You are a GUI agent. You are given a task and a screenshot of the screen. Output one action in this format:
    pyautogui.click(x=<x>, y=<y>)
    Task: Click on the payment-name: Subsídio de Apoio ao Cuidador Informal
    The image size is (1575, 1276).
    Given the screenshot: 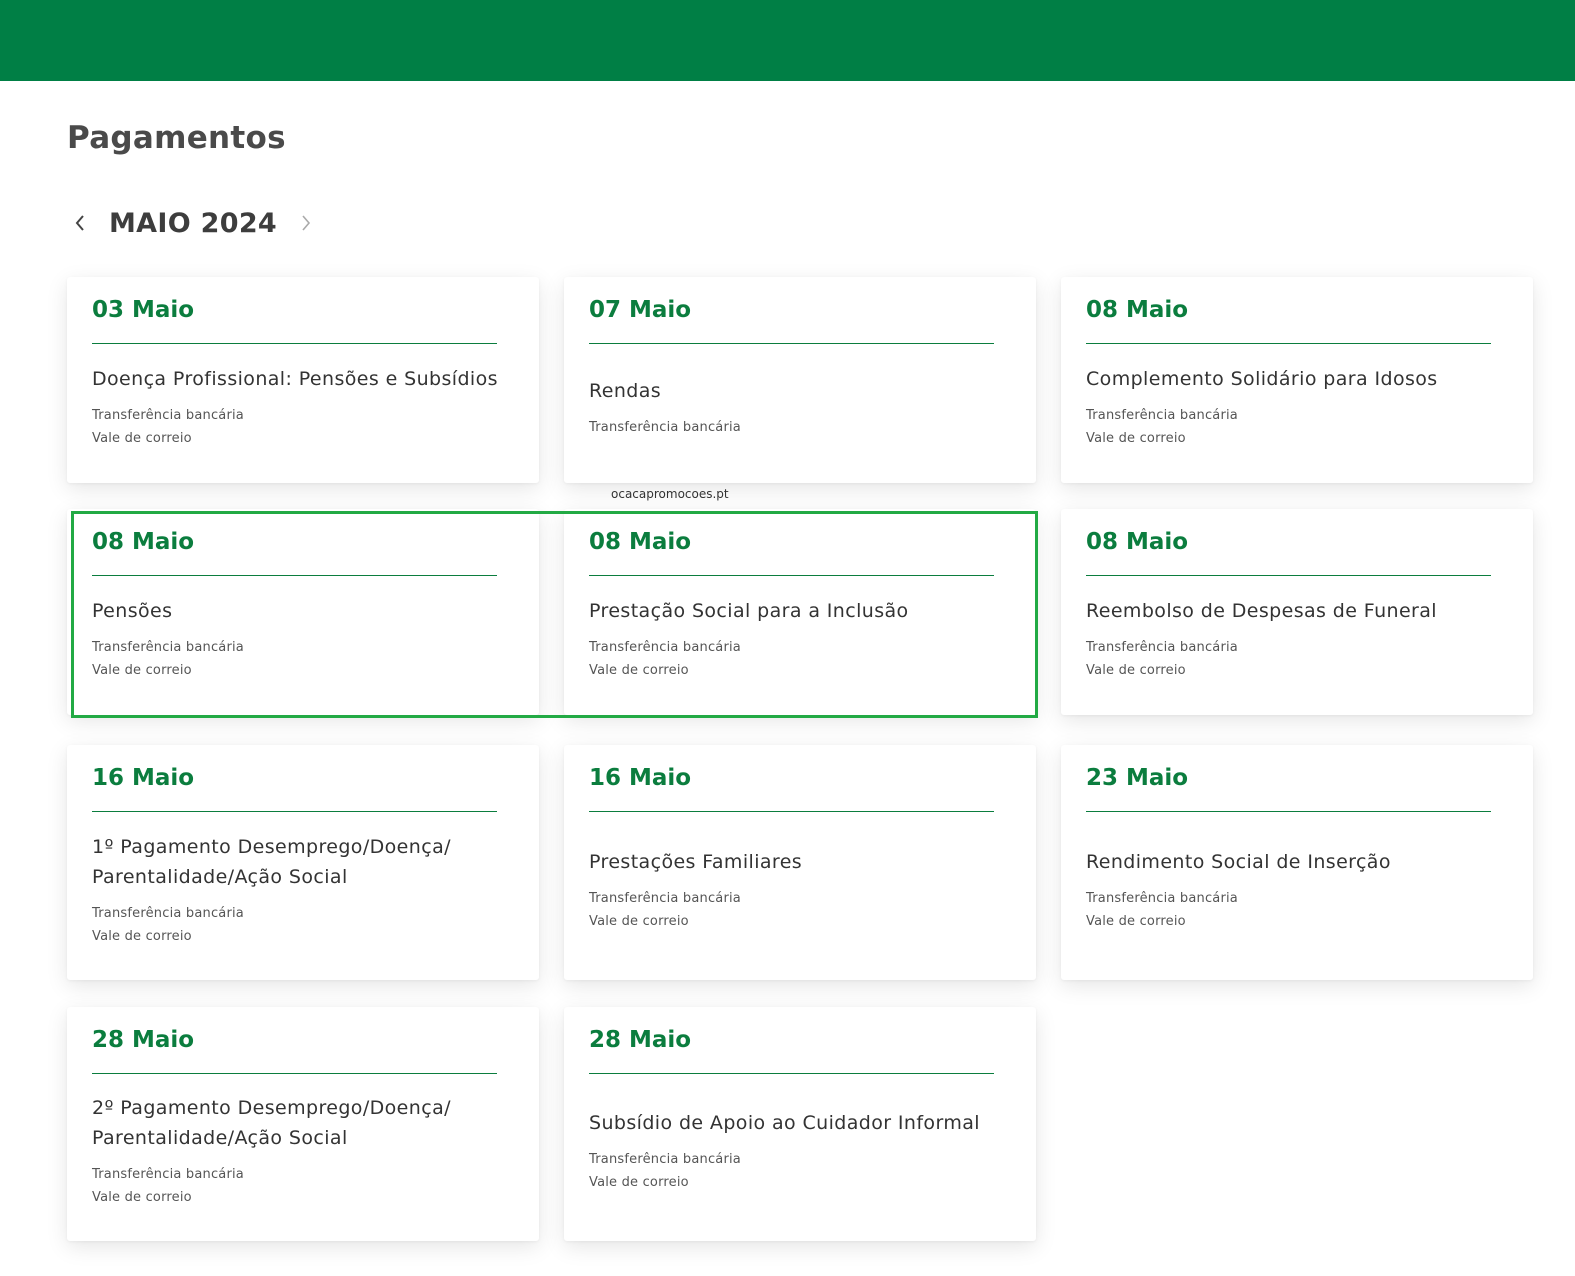 What is the action you would take?
    pyautogui.click(x=784, y=1123)
    